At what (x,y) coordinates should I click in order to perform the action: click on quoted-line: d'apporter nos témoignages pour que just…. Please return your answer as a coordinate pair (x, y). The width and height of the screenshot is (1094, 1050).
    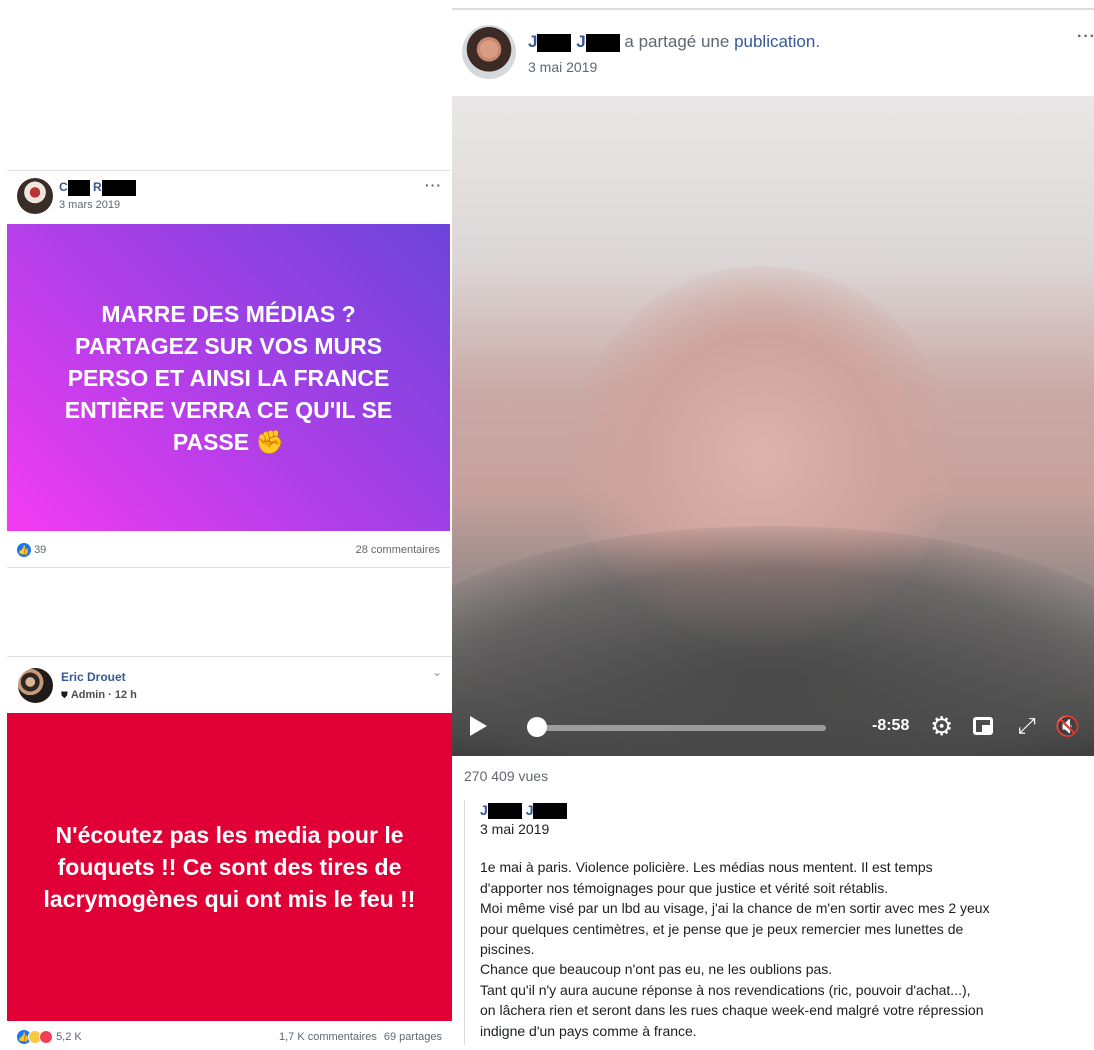
    Looking at the image, I should click on (684, 887).